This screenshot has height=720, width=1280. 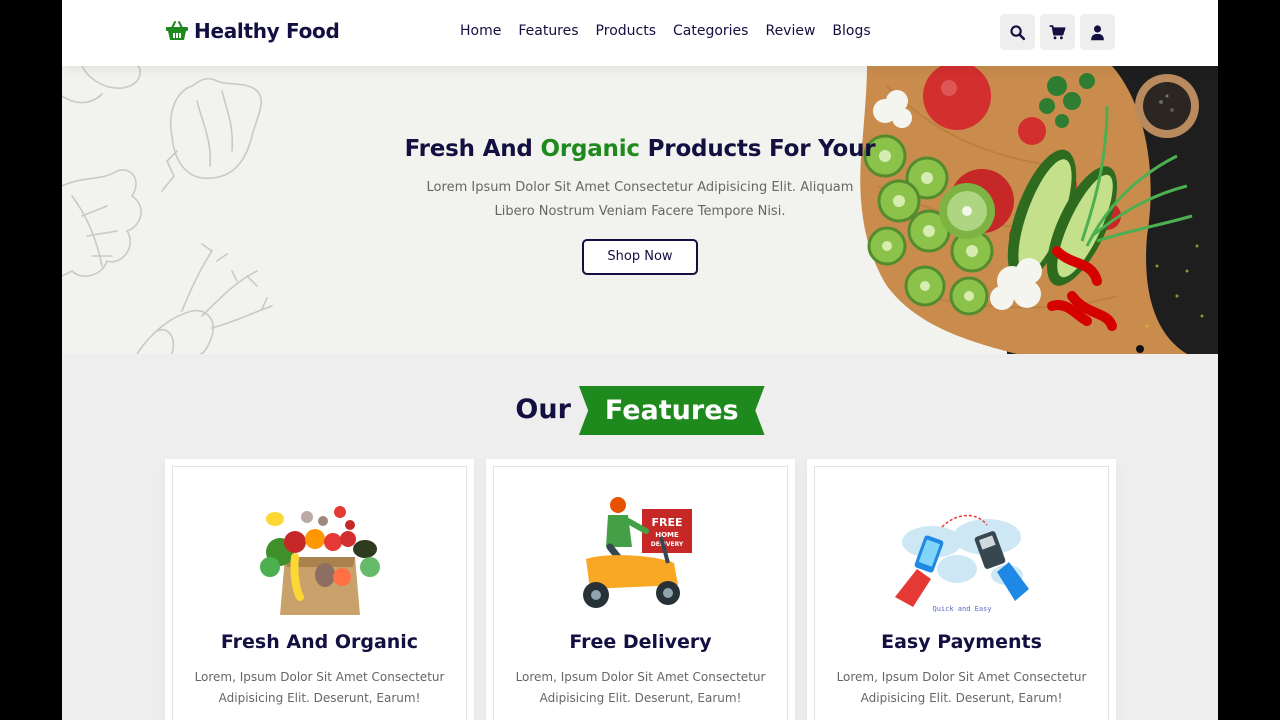 I want to click on badge-line-delivery: DELIVERY, so click(x=666, y=544).